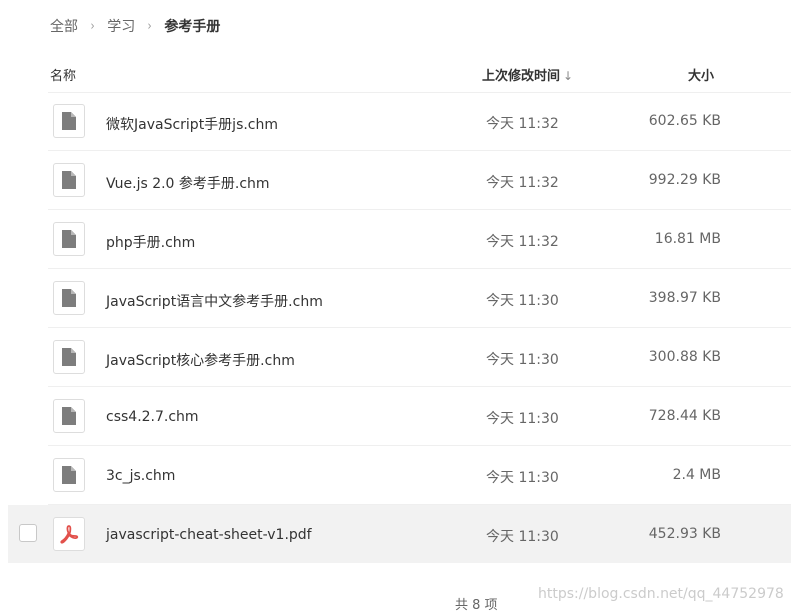 The width and height of the screenshot is (791, 614). What do you see at coordinates (521, 76) in the screenshot?
I see `column-header-modified-label: 上次修改时间` at bounding box center [521, 76].